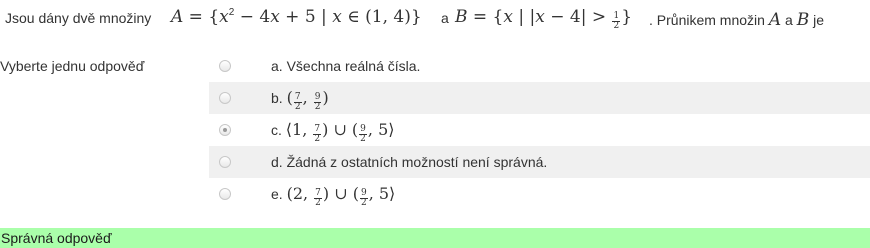 Image resolution: width=870 pixels, height=248 pixels. Describe the element at coordinates (225, 98) in the screenshot. I see `radio-button-b` at that location.